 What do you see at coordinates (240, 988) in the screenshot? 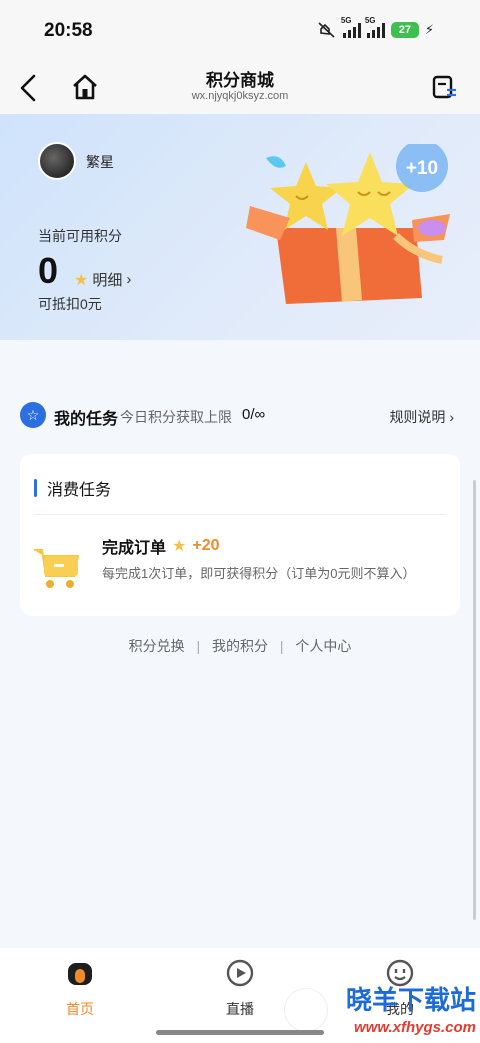
I see `tab-live: 直播` at bounding box center [240, 988].